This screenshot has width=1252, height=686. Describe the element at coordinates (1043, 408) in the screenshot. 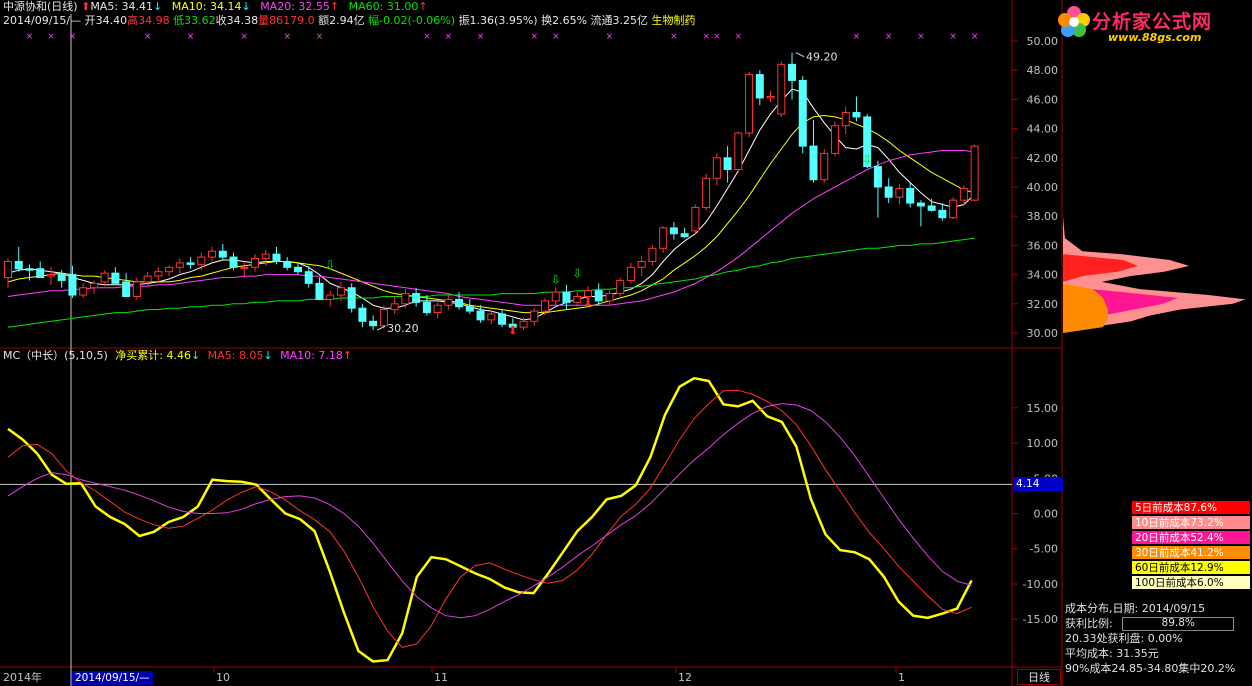

I see `indicator-tick-label: 15.00` at that location.